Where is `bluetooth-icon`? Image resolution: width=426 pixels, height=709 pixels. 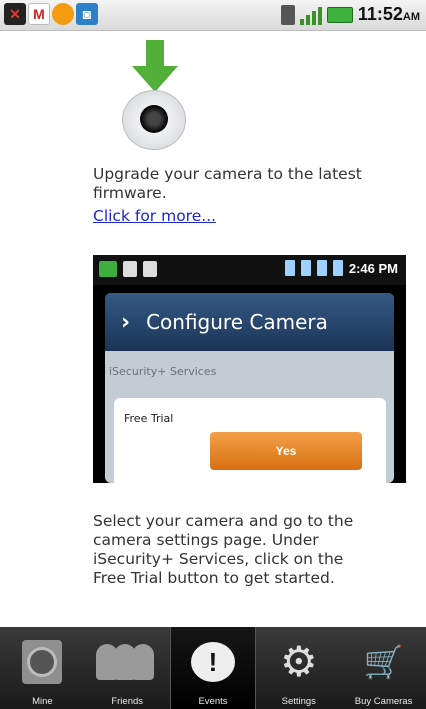 bluetooth-icon is located at coordinates (289, 268).